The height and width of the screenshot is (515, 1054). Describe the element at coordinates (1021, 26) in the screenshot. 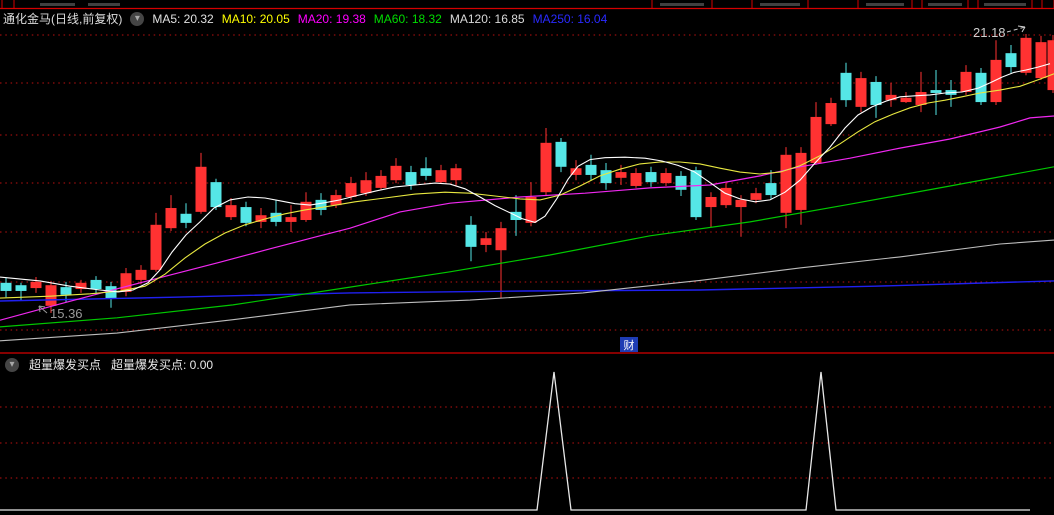

I see `high-arrowhead` at that location.